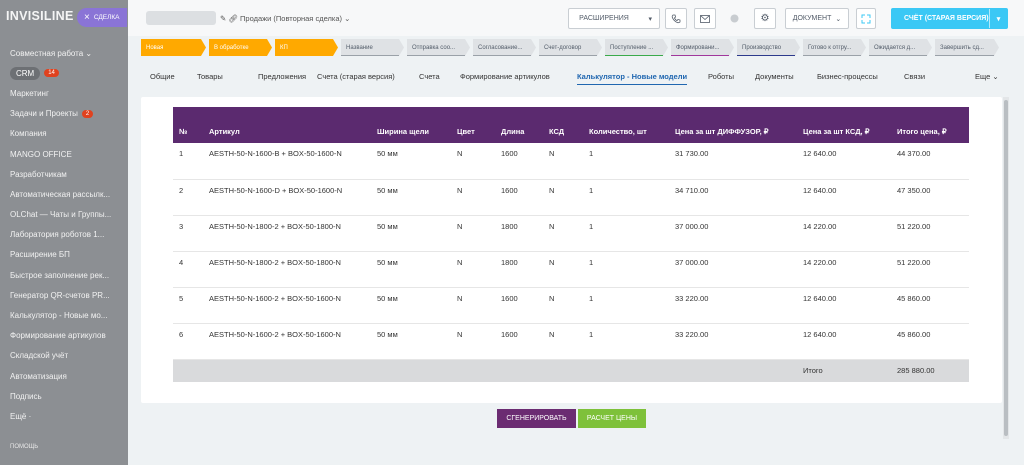 Image resolution: width=1024 pixels, height=465 pixels. I want to click on sidebar-item-label: Расширение БП, so click(40, 255).